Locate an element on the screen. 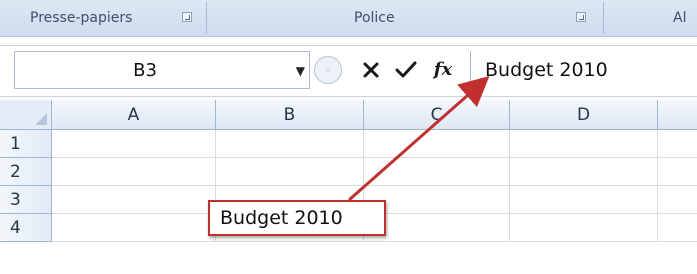  cell-b3-highlight: Budget 2010 is located at coordinates (297, 218).